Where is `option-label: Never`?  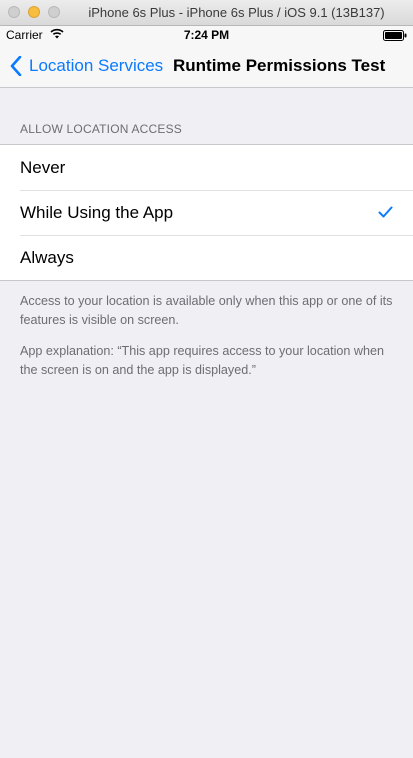
option-label: Never is located at coordinates (43, 167).